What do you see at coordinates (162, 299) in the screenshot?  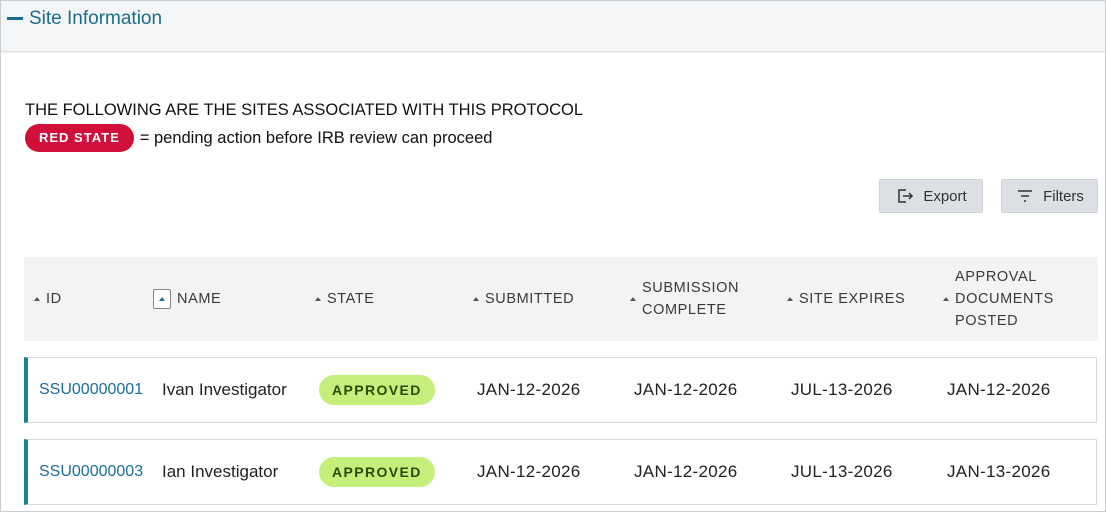 I see `sort-active-icon` at bounding box center [162, 299].